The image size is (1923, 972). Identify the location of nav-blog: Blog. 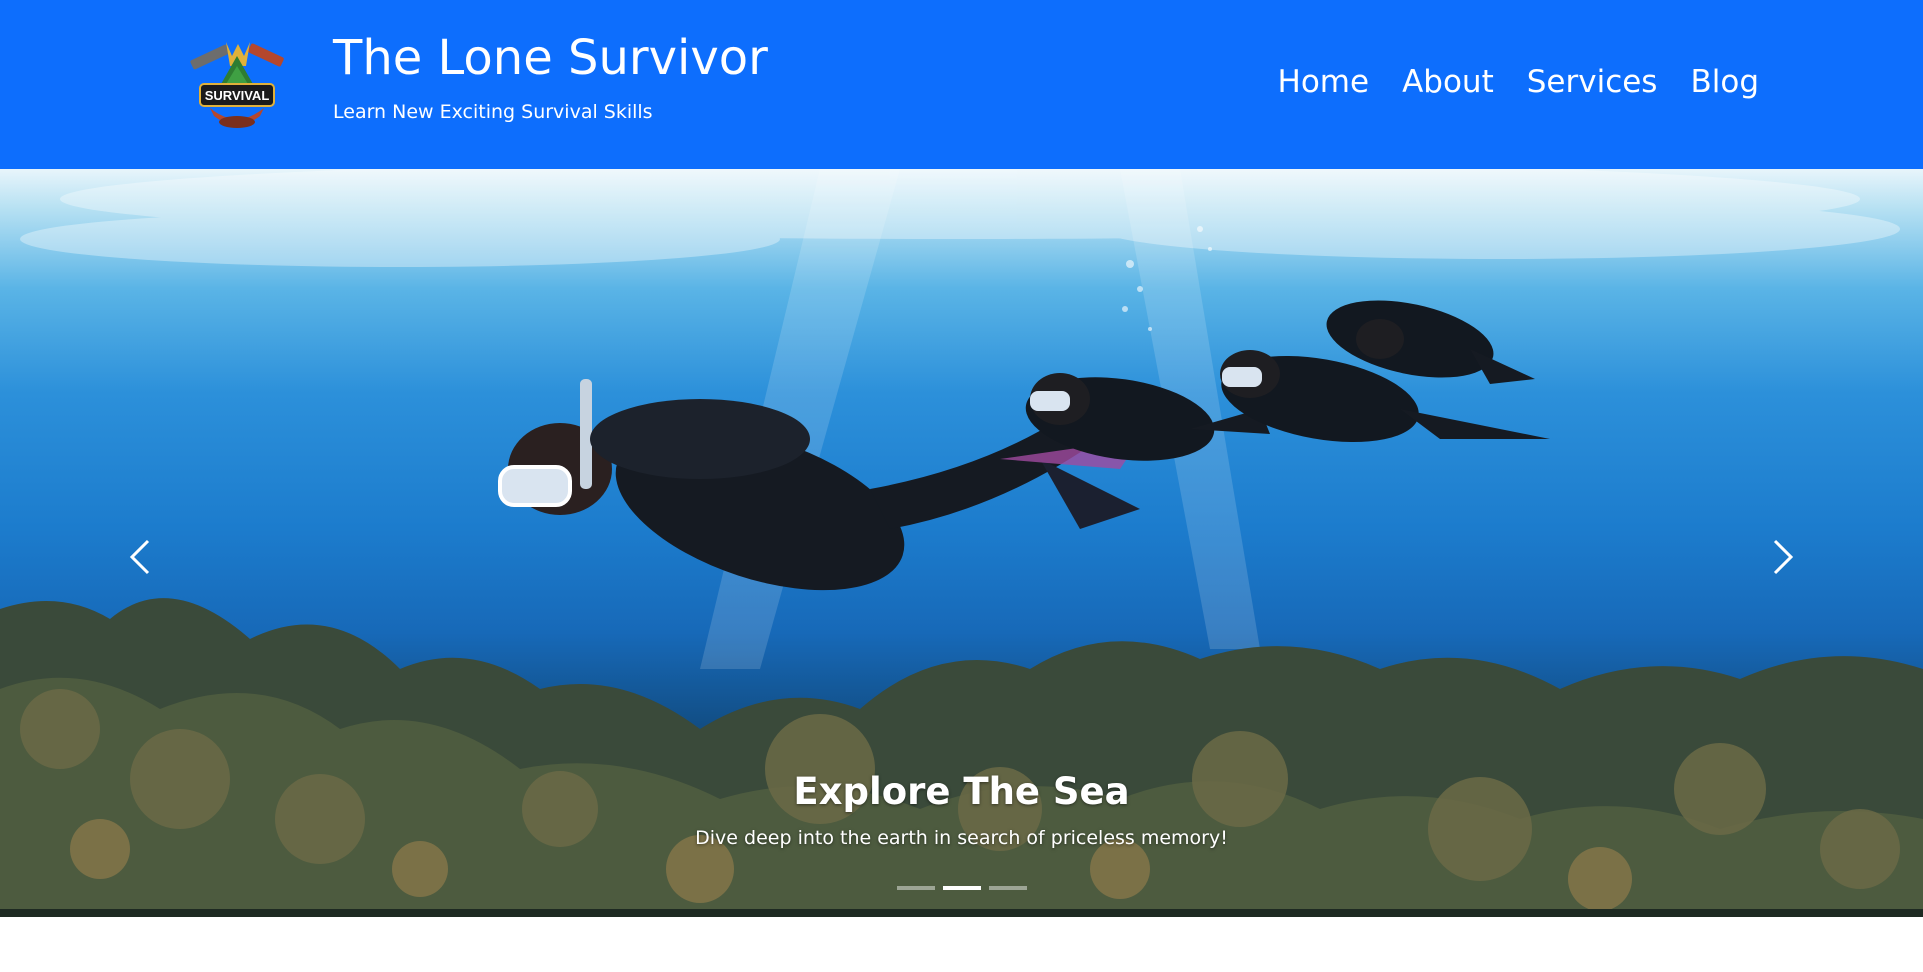
(1724, 82).